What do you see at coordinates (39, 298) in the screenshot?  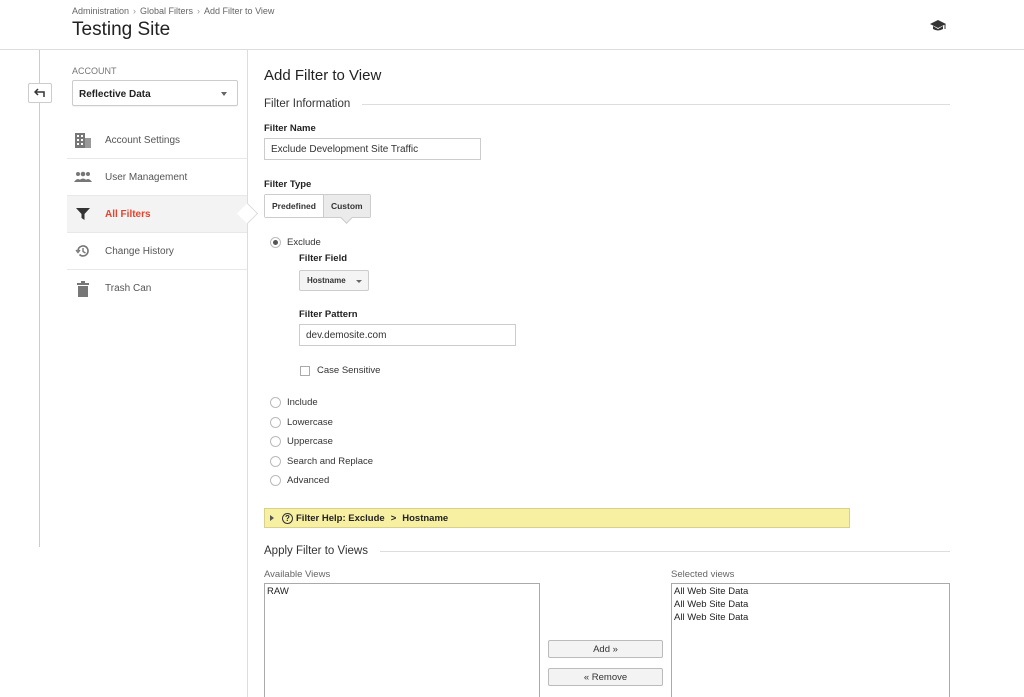 I see `rail-divider` at bounding box center [39, 298].